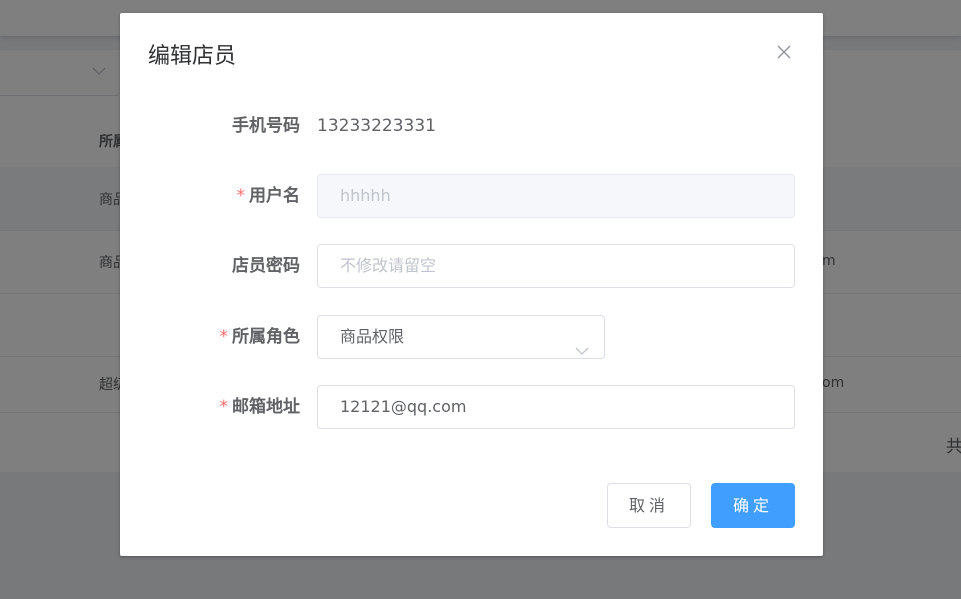 The width and height of the screenshot is (961, 599). What do you see at coordinates (784, 52) in the screenshot?
I see `close-icon` at bounding box center [784, 52].